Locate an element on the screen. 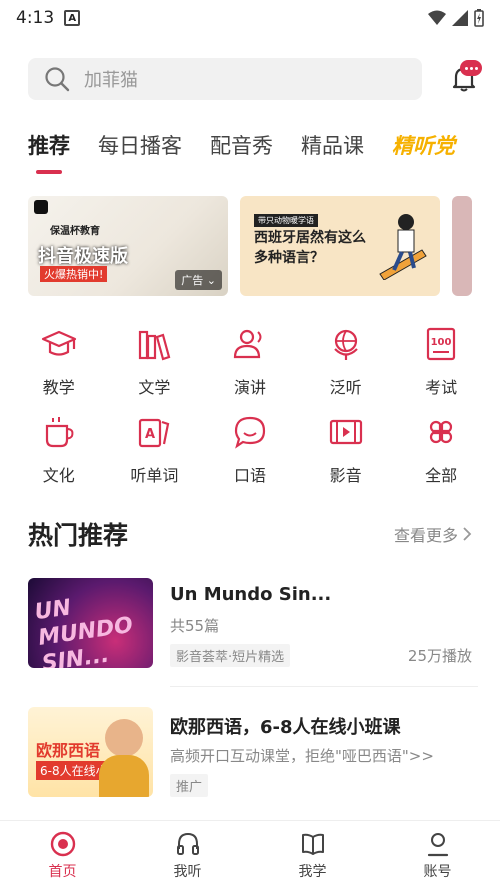 This screenshot has height=888, width=500. tab-bar: 推荐 每日播客 配音秀 精品课 精听党 is located at coordinates (250, 152).